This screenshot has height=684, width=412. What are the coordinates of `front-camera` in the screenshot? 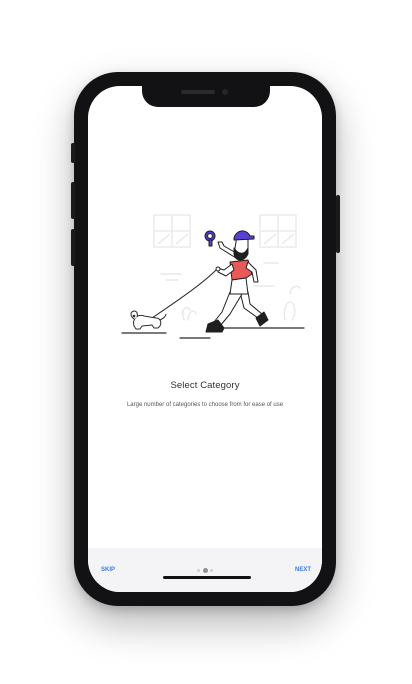 It's located at (225, 92).